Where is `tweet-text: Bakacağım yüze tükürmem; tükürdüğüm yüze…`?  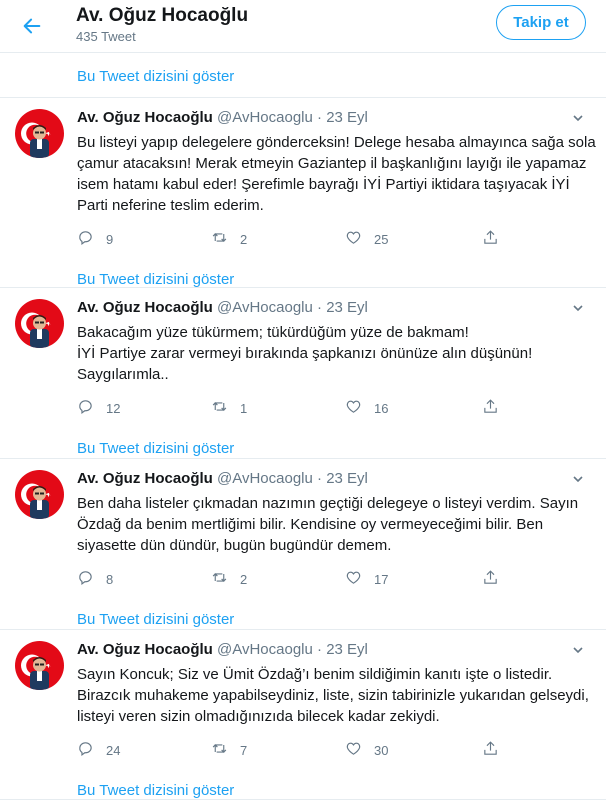 tweet-text: Bakacağım yüze tükürmem; tükürdüğüm yüze… is located at coordinates (332, 353).